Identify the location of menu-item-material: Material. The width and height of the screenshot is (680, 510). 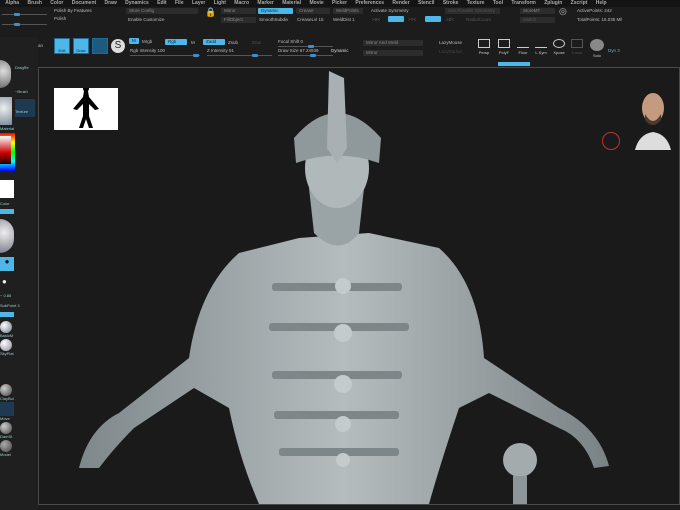
(291, 3).